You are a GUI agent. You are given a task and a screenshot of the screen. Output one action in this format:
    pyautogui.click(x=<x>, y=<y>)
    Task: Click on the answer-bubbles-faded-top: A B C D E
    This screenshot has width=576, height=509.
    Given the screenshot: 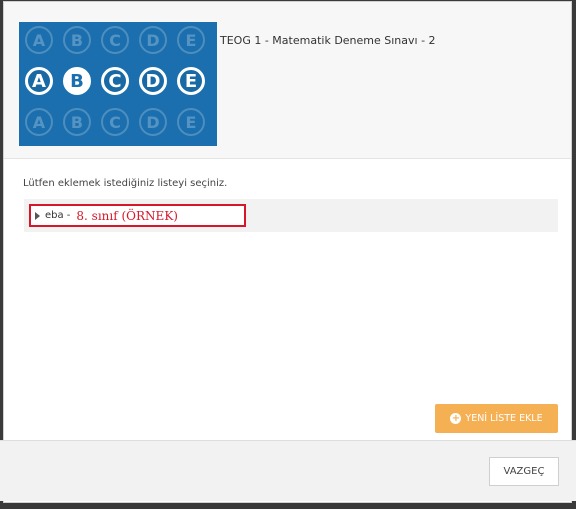 What is the action you would take?
    pyautogui.click(x=120, y=40)
    